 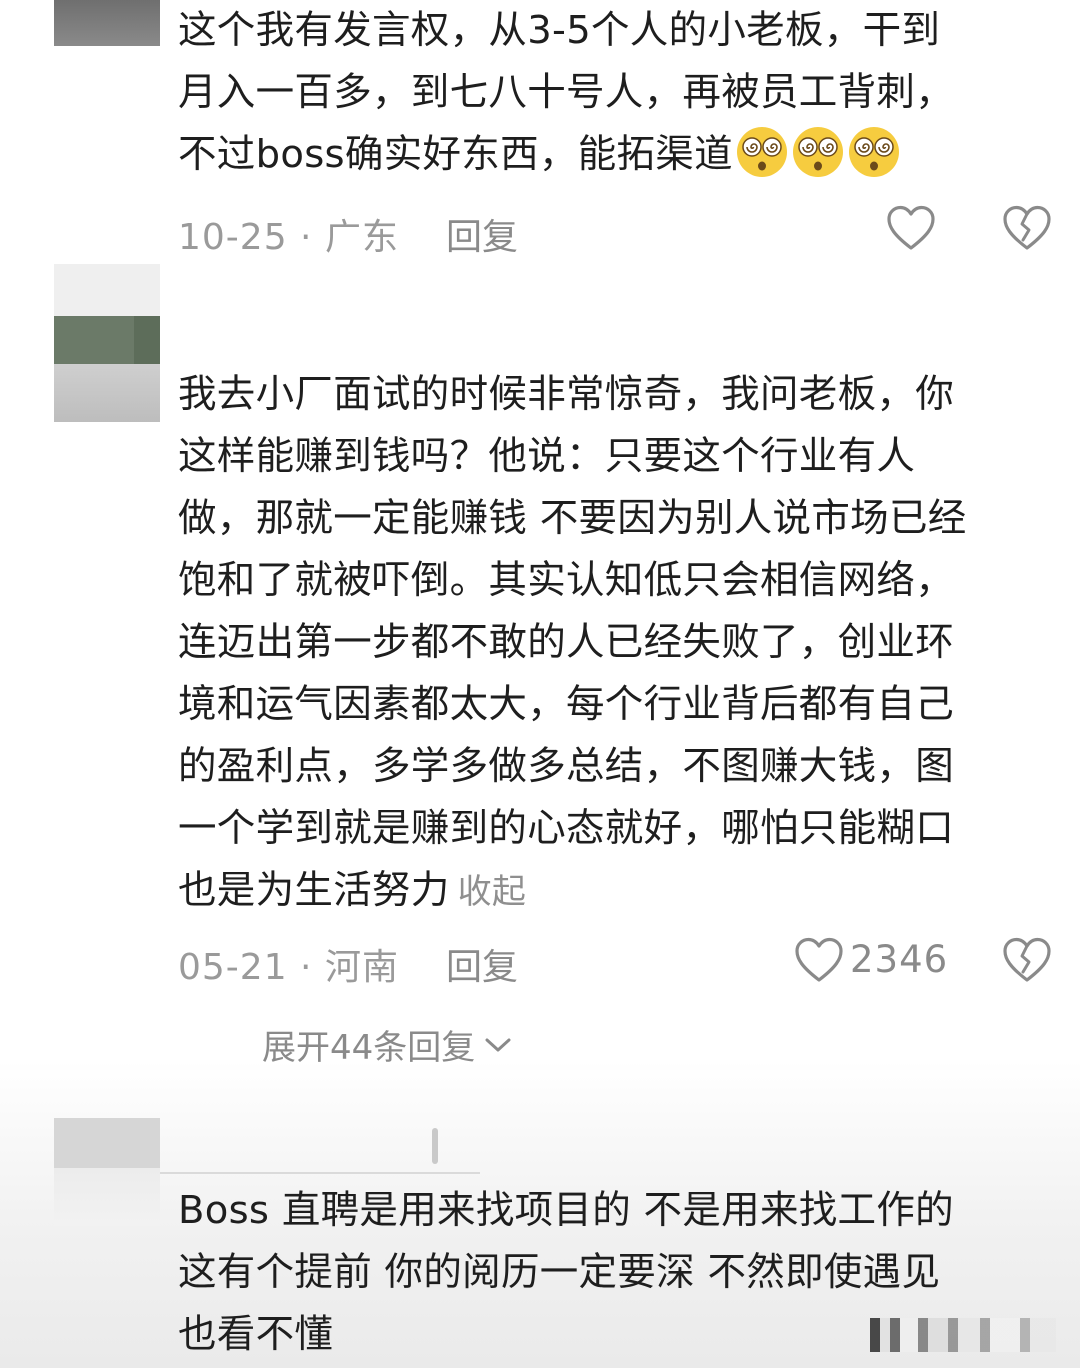 I want to click on comment-line: 一个学到就是赚到的心态就好，哪怕只能糊口, so click(x=566, y=828).